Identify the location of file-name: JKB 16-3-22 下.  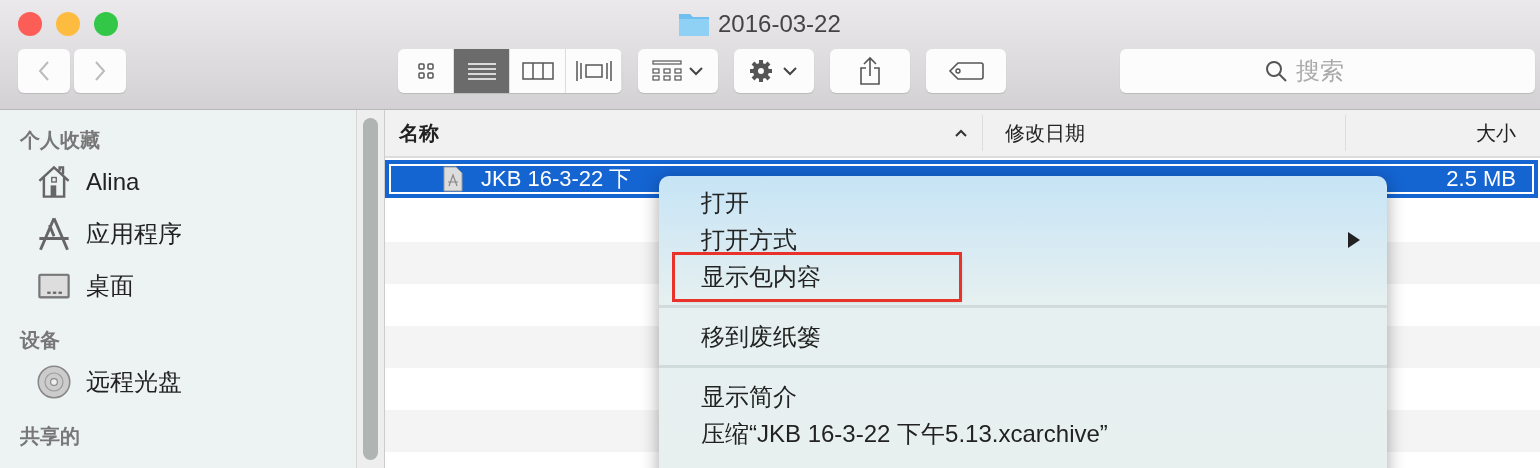
(556, 179).